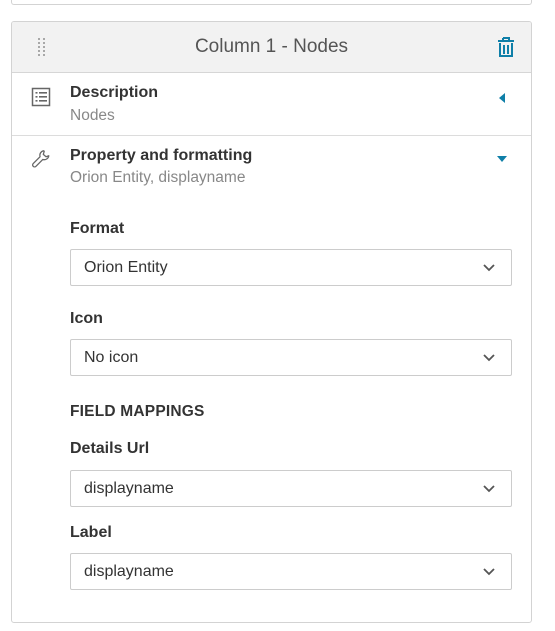  What do you see at coordinates (291, 357) in the screenshot?
I see `icon-select: No icon` at bounding box center [291, 357].